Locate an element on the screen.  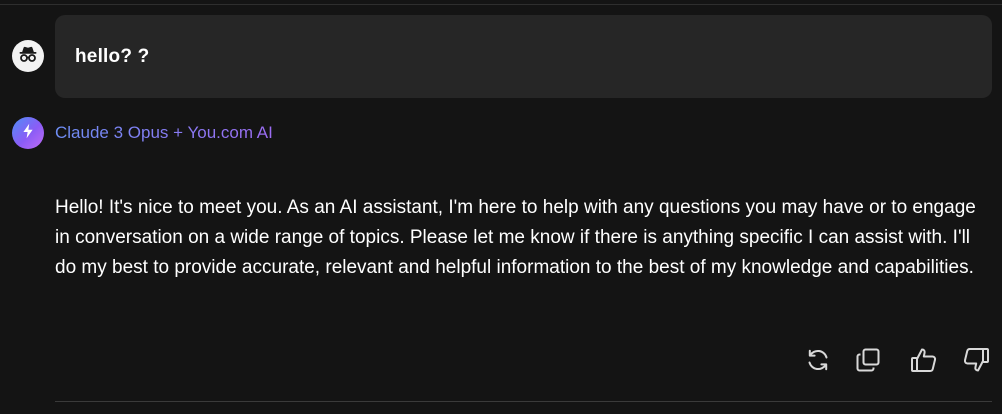
lightning-bolt-icon is located at coordinates (28, 133).